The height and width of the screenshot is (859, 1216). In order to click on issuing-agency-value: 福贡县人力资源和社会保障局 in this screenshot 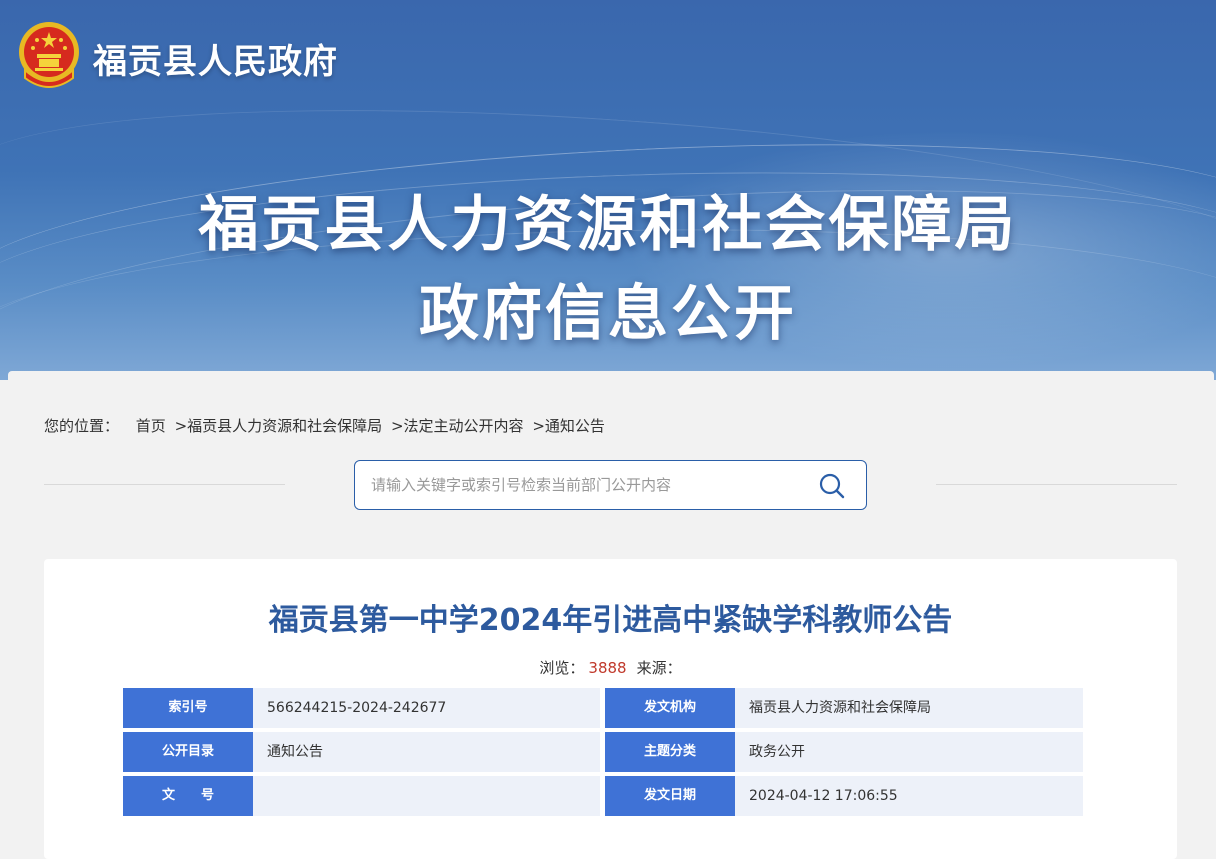, I will do `click(909, 708)`.